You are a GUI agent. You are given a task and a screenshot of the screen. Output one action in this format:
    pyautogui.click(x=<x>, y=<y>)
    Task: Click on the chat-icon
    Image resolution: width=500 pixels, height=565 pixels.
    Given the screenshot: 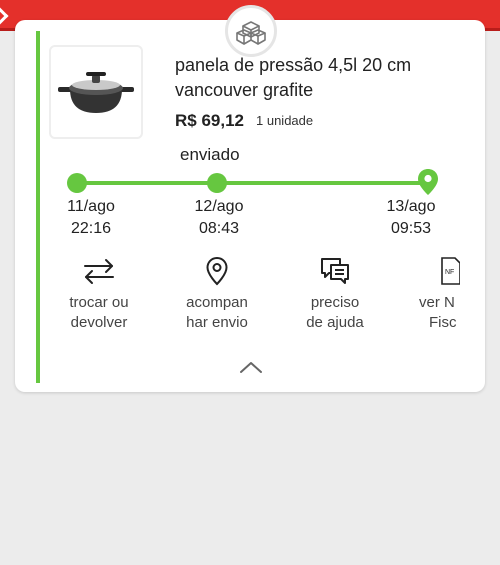 What is the action you would take?
    pyautogui.click(x=335, y=271)
    